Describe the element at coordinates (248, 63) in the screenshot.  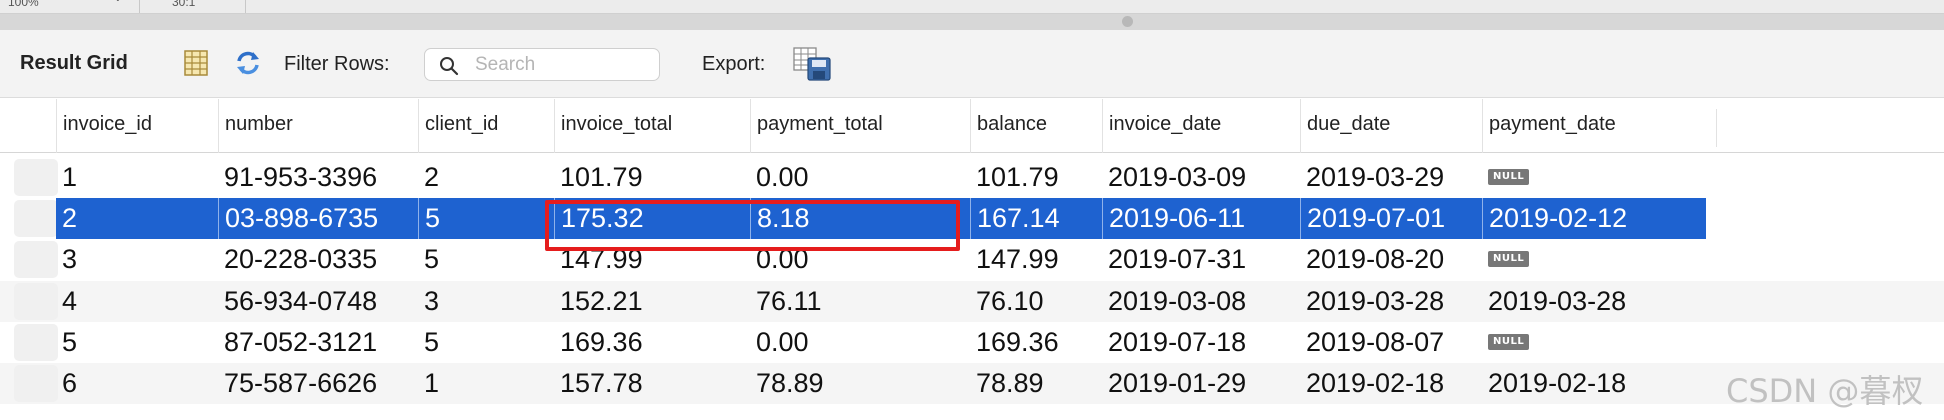
I see `refresh-icon` at that location.